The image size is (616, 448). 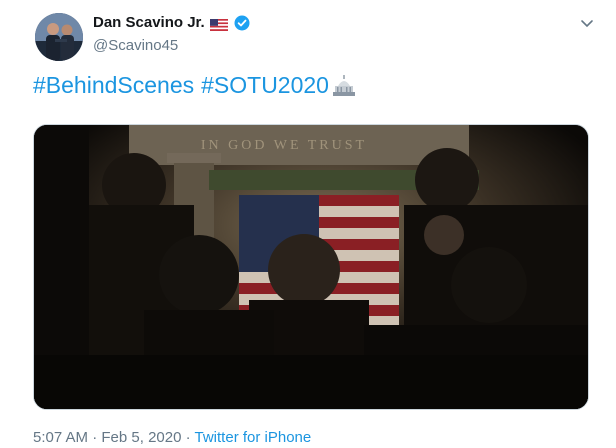 I want to click on tweet-text: #BehindScenes #SOTU2020, so click(x=195, y=85).